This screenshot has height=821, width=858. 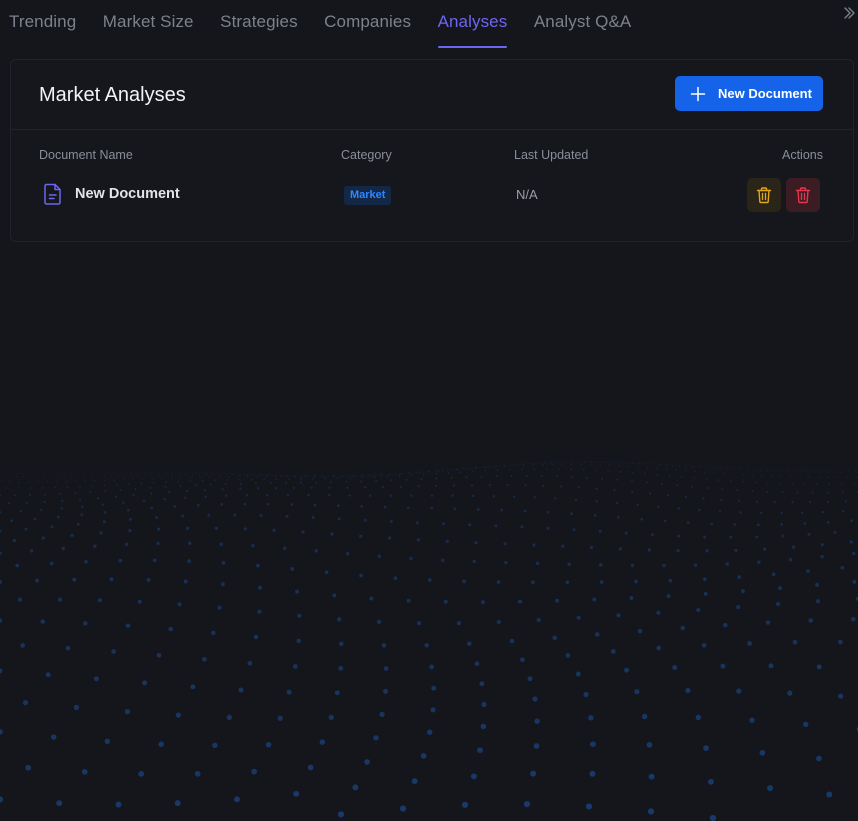 I want to click on tab-market-size: Market Size, so click(x=148, y=24).